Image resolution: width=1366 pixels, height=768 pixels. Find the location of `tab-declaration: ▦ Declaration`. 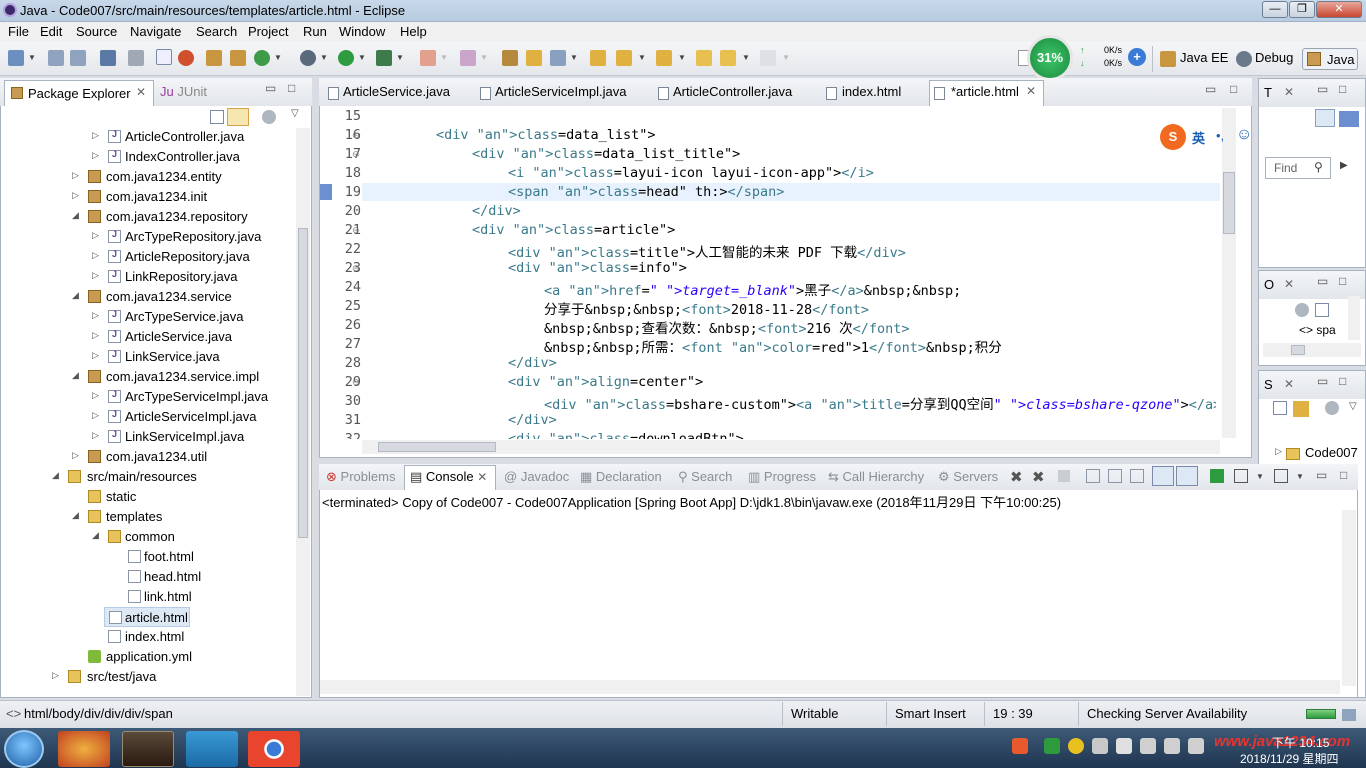

tab-declaration: ▦ Declaration is located at coordinates (621, 477).